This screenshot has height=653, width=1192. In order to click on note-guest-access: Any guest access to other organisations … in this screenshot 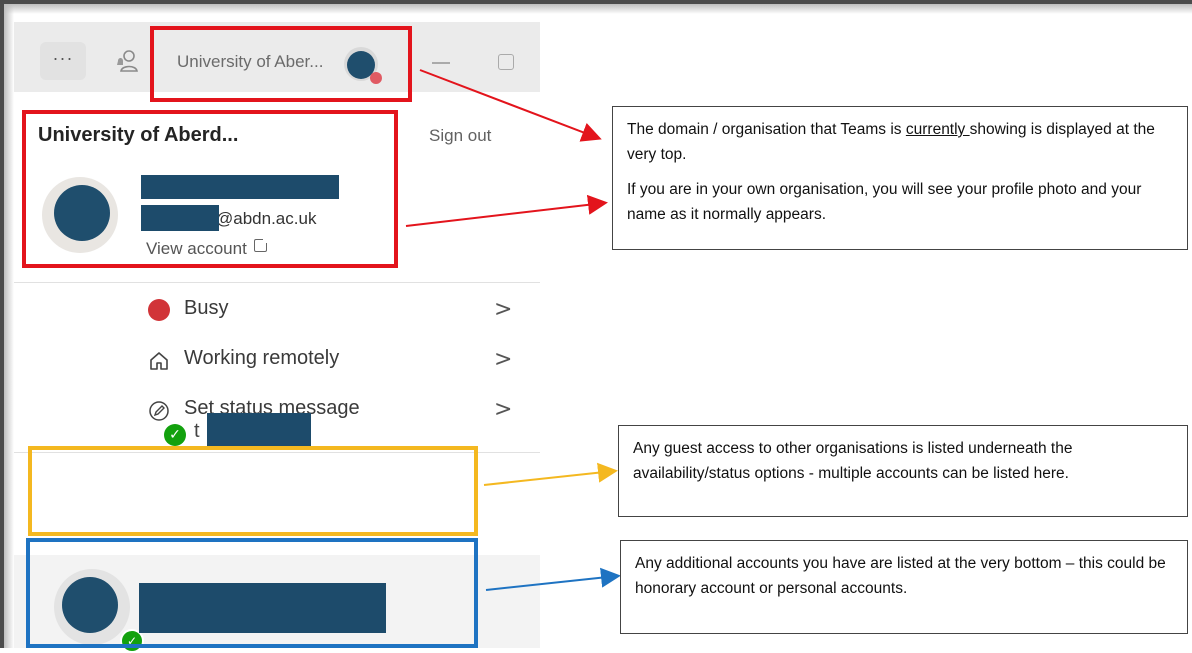, I will do `click(903, 471)`.